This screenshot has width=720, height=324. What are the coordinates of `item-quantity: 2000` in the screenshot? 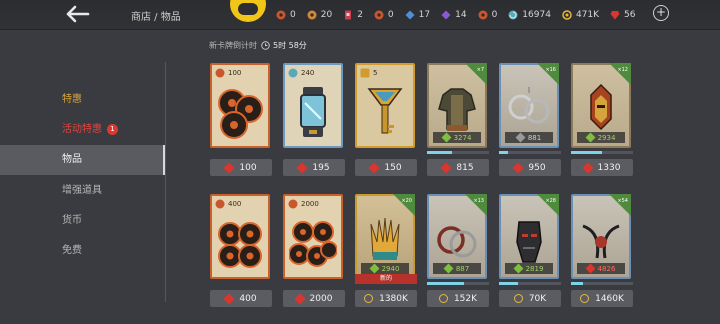 It's located at (303, 204).